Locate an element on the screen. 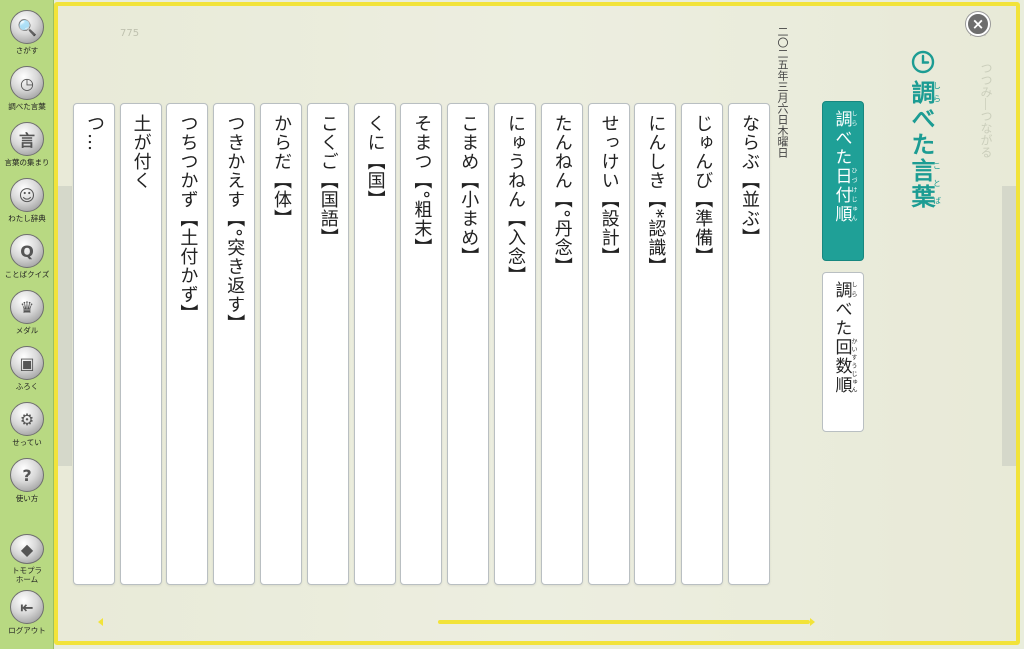 The image size is (1024, 649). sidebar-item-word-group: 言言葉の集まり is located at coordinates (27, 147).